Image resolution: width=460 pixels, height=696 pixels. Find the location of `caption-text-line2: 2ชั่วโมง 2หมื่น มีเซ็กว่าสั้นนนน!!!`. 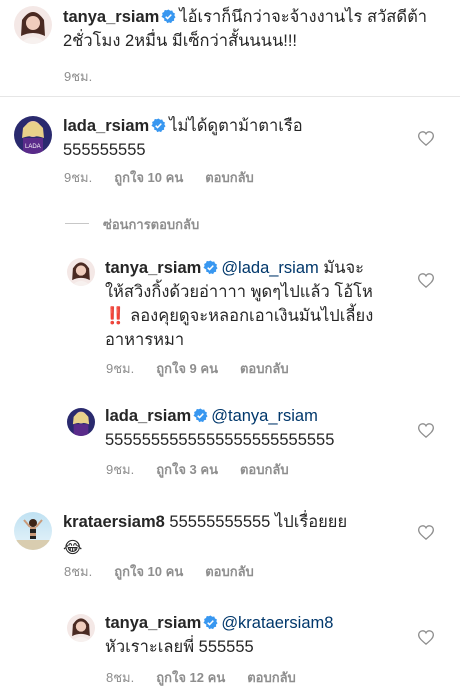

caption-text-line2: 2ชั่วโมง 2หมื่น มีเซ็กว่าสั้นนนน!!! is located at coordinates (180, 41).